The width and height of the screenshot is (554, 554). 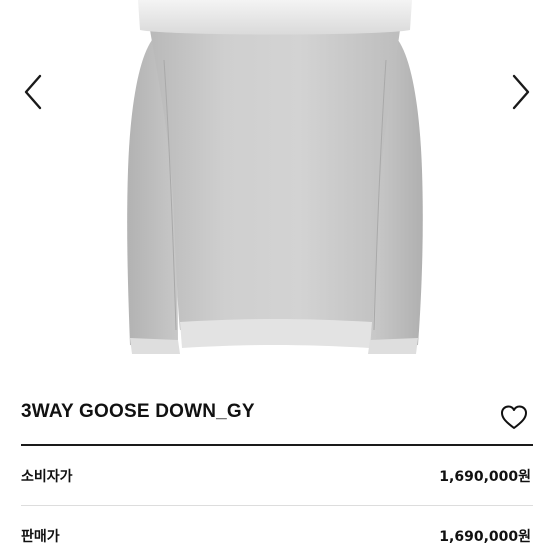 I want to click on row-divider, so click(x=277, y=505).